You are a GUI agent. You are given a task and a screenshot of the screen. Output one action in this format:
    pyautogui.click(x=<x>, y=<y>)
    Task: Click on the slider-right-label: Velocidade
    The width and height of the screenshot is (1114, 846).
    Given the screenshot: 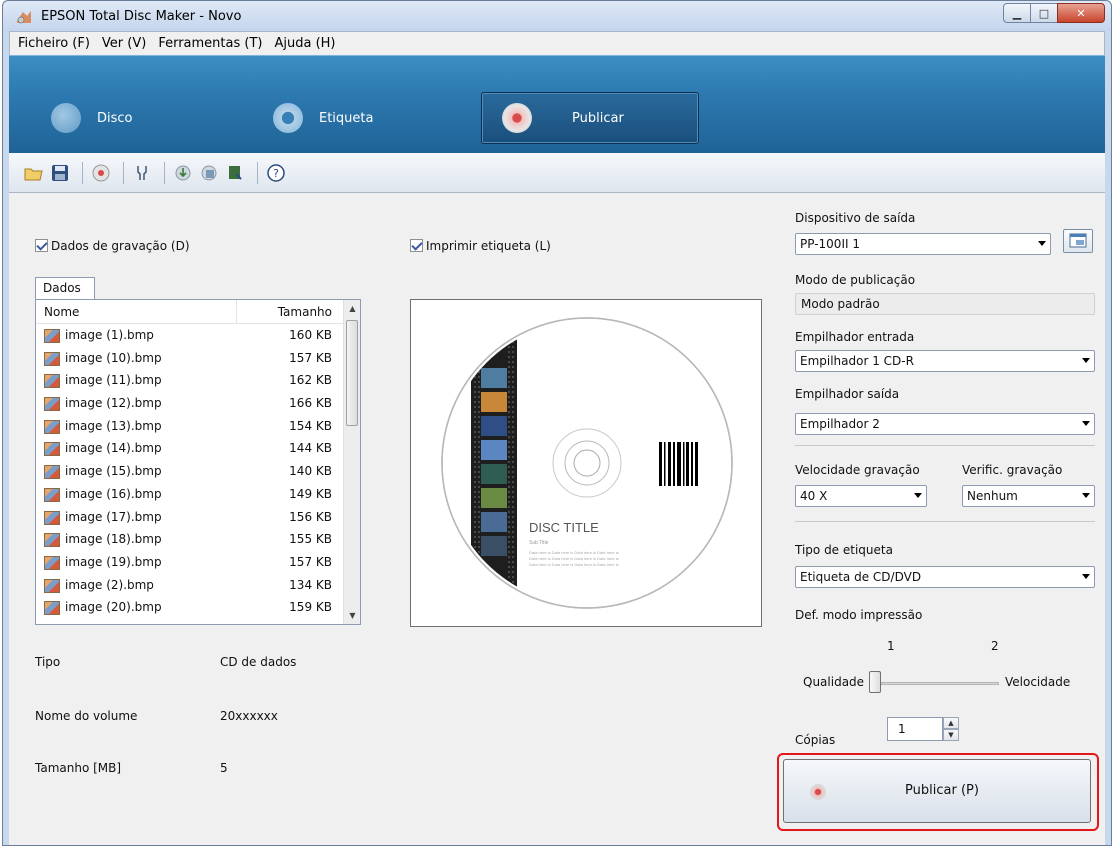 What is the action you would take?
    pyautogui.click(x=1038, y=682)
    